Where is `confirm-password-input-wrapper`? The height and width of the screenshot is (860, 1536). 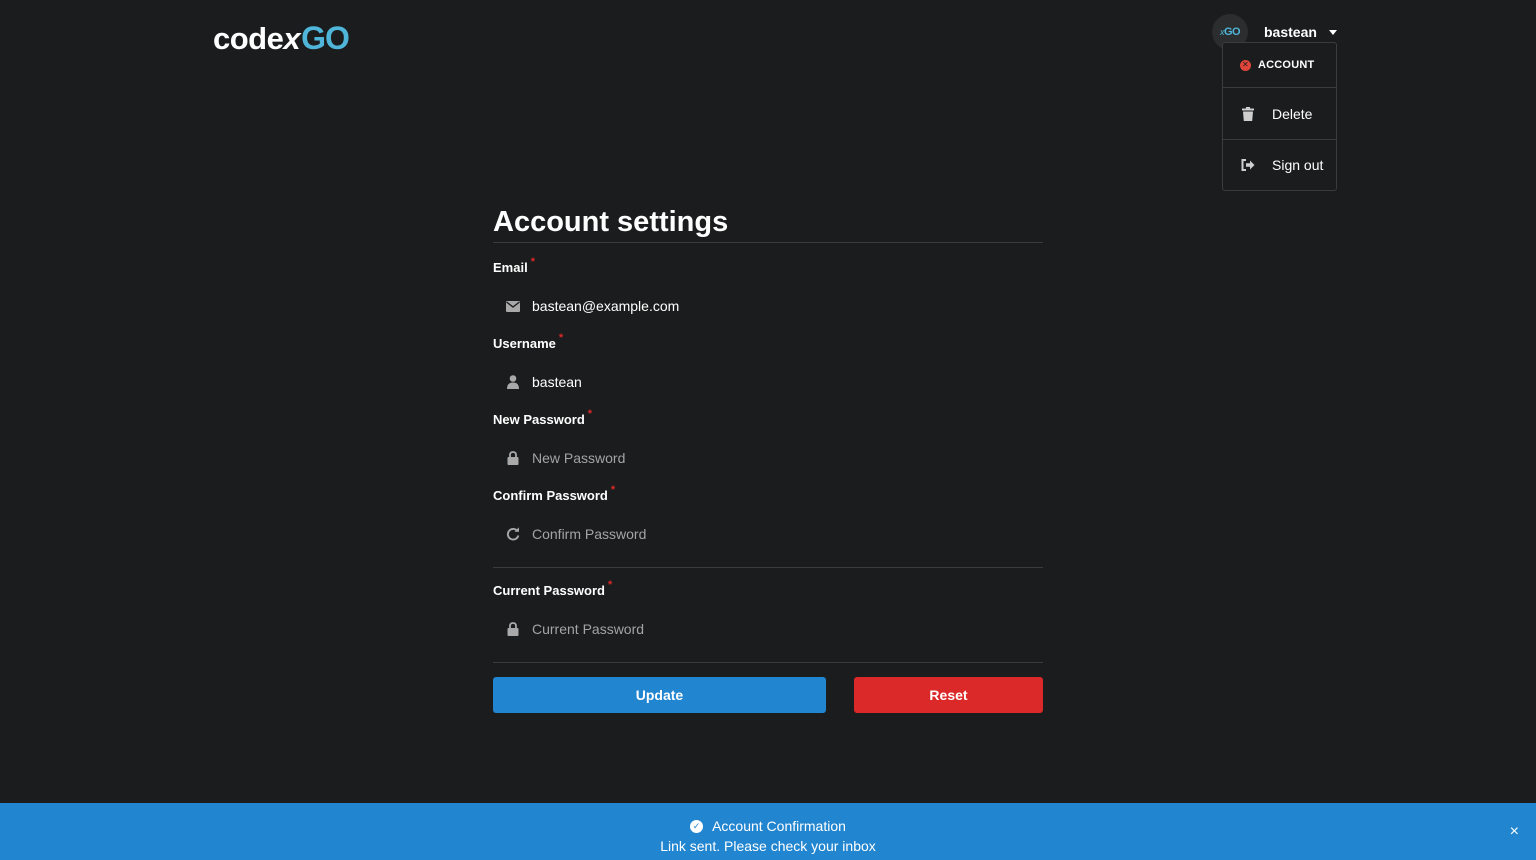
confirm-password-input-wrapper is located at coordinates (768, 534).